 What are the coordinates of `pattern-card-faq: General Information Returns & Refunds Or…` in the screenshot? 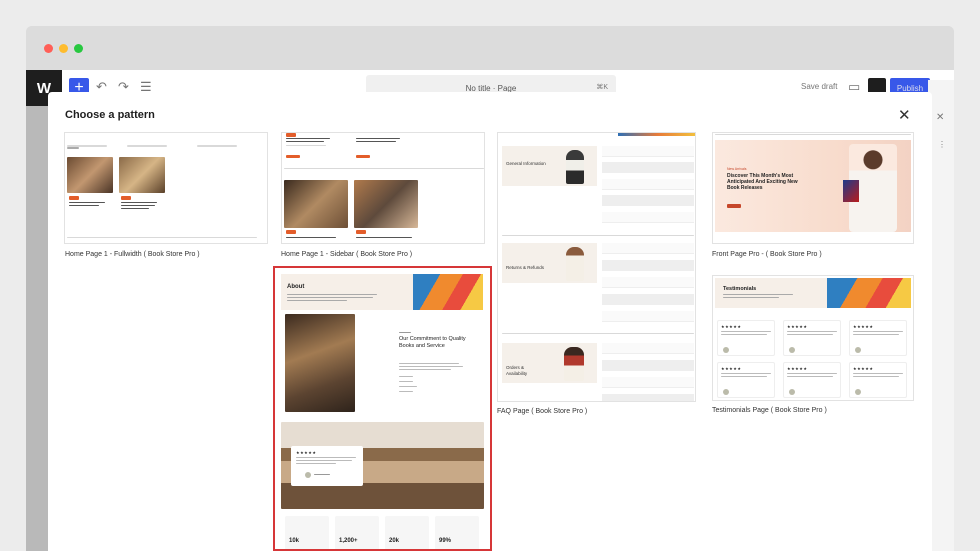 It's located at (596, 267).